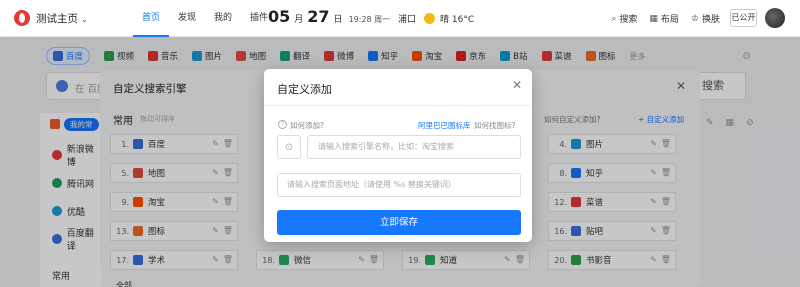 This screenshot has height=287, width=800. Describe the element at coordinates (414, 147) in the screenshot. I see `engine-name-input: 请输入搜索引擎名称，比如：淘宝搜索` at that location.